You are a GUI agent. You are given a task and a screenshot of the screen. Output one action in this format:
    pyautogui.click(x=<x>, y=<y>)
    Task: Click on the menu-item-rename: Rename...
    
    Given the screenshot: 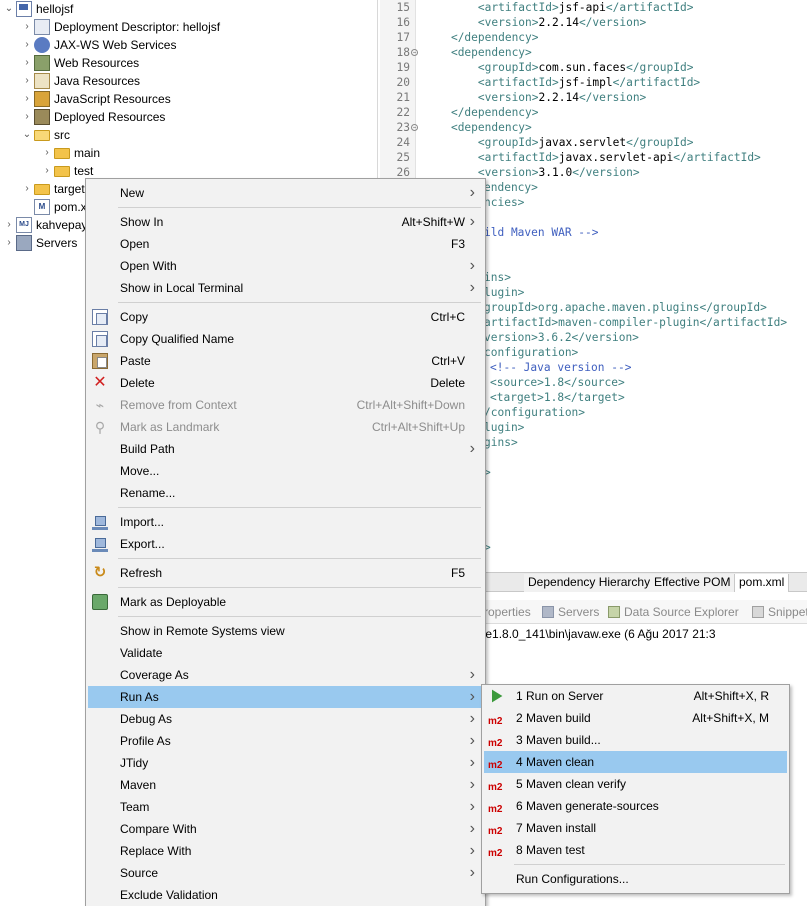 What is the action you would take?
    pyautogui.click(x=285, y=493)
    